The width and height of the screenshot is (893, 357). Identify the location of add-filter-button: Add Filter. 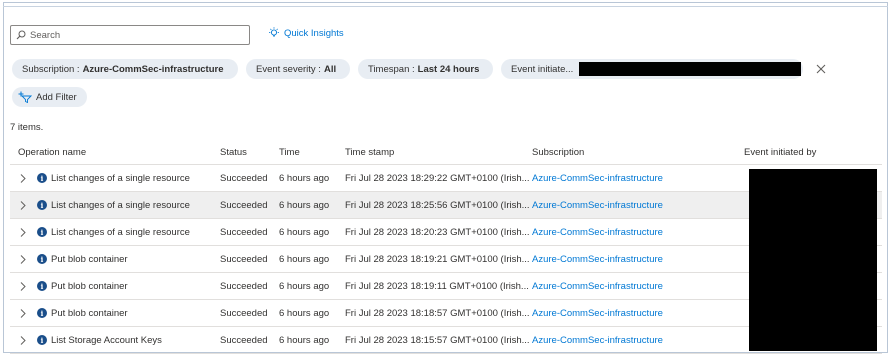
(49, 97).